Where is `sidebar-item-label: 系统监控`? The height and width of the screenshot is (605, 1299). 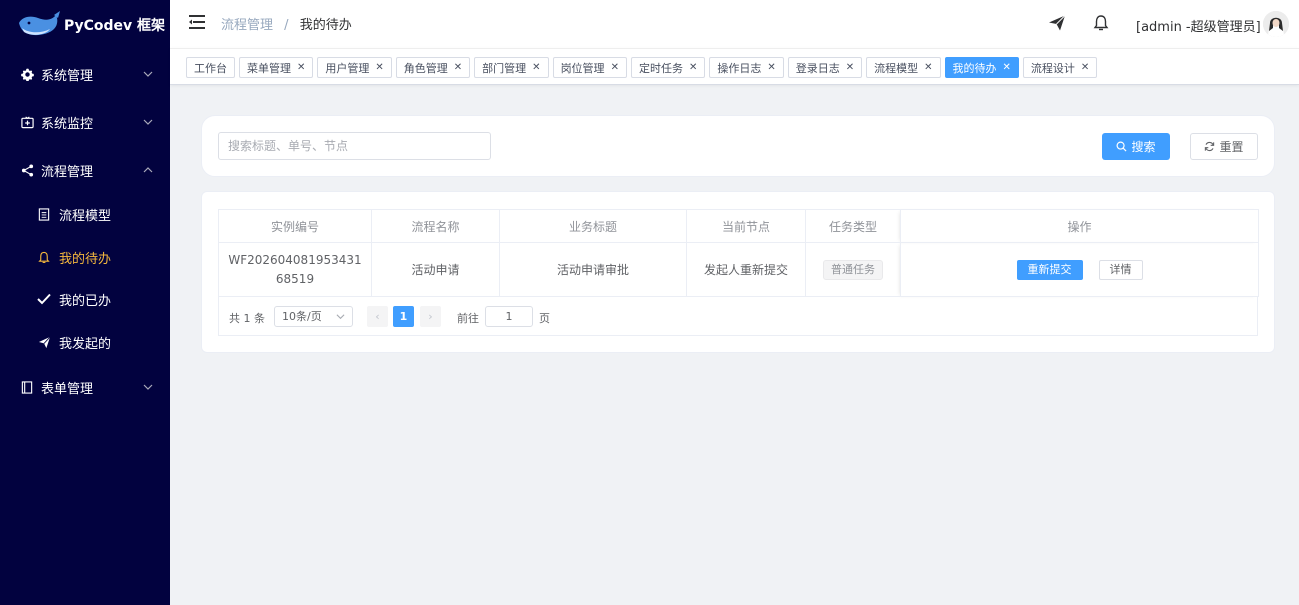
sidebar-item-label: 系统监控 is located at coordinates (67, 124).